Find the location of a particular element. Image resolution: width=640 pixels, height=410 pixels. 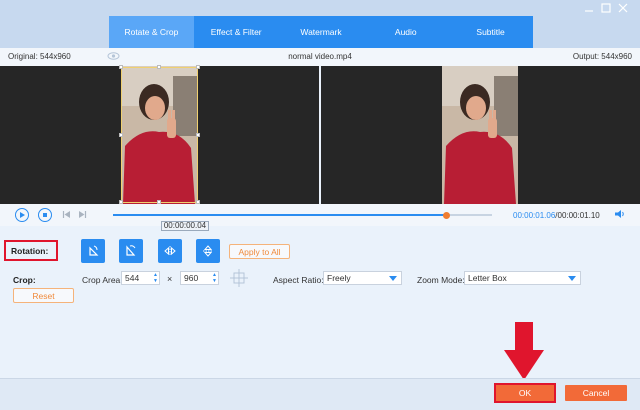

flip-horizontal-button is located at coordinates (170, 251).